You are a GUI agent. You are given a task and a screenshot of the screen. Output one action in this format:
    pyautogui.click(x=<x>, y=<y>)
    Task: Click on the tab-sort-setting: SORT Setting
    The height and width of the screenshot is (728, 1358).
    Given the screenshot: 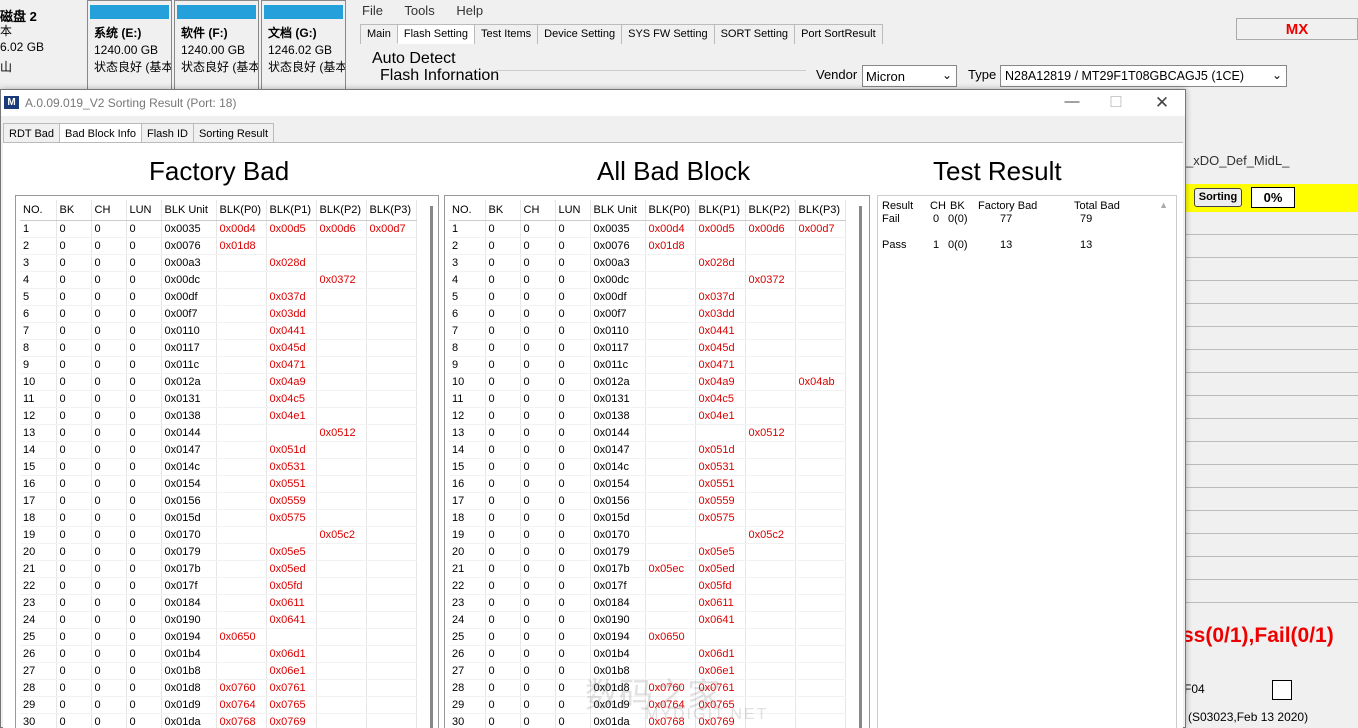 What is the action you would take?
    pyautogui.click(x=754, y=34)
    